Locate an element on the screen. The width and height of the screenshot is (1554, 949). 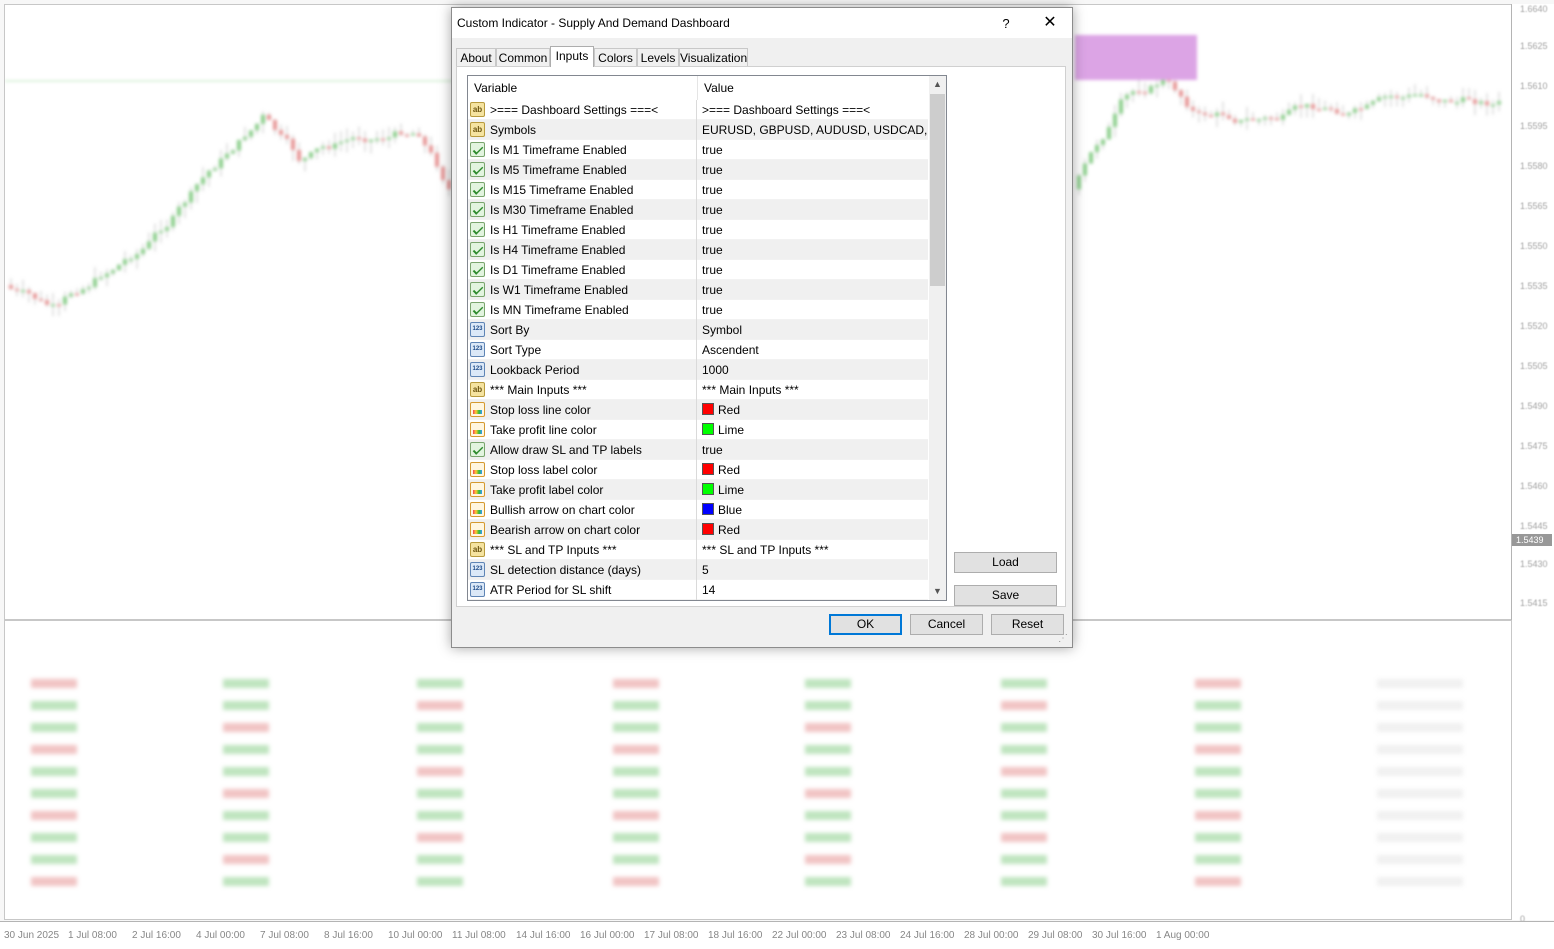
input-row: ab *** Main Inputs *** *** Main Inputs *** is located at coordinates (698, 390).